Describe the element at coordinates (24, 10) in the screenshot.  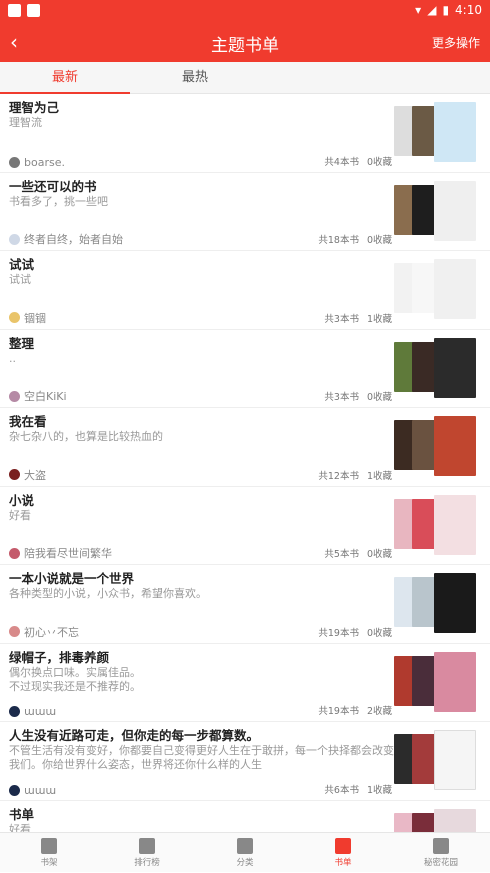
I see `status-icons-left` at that location.